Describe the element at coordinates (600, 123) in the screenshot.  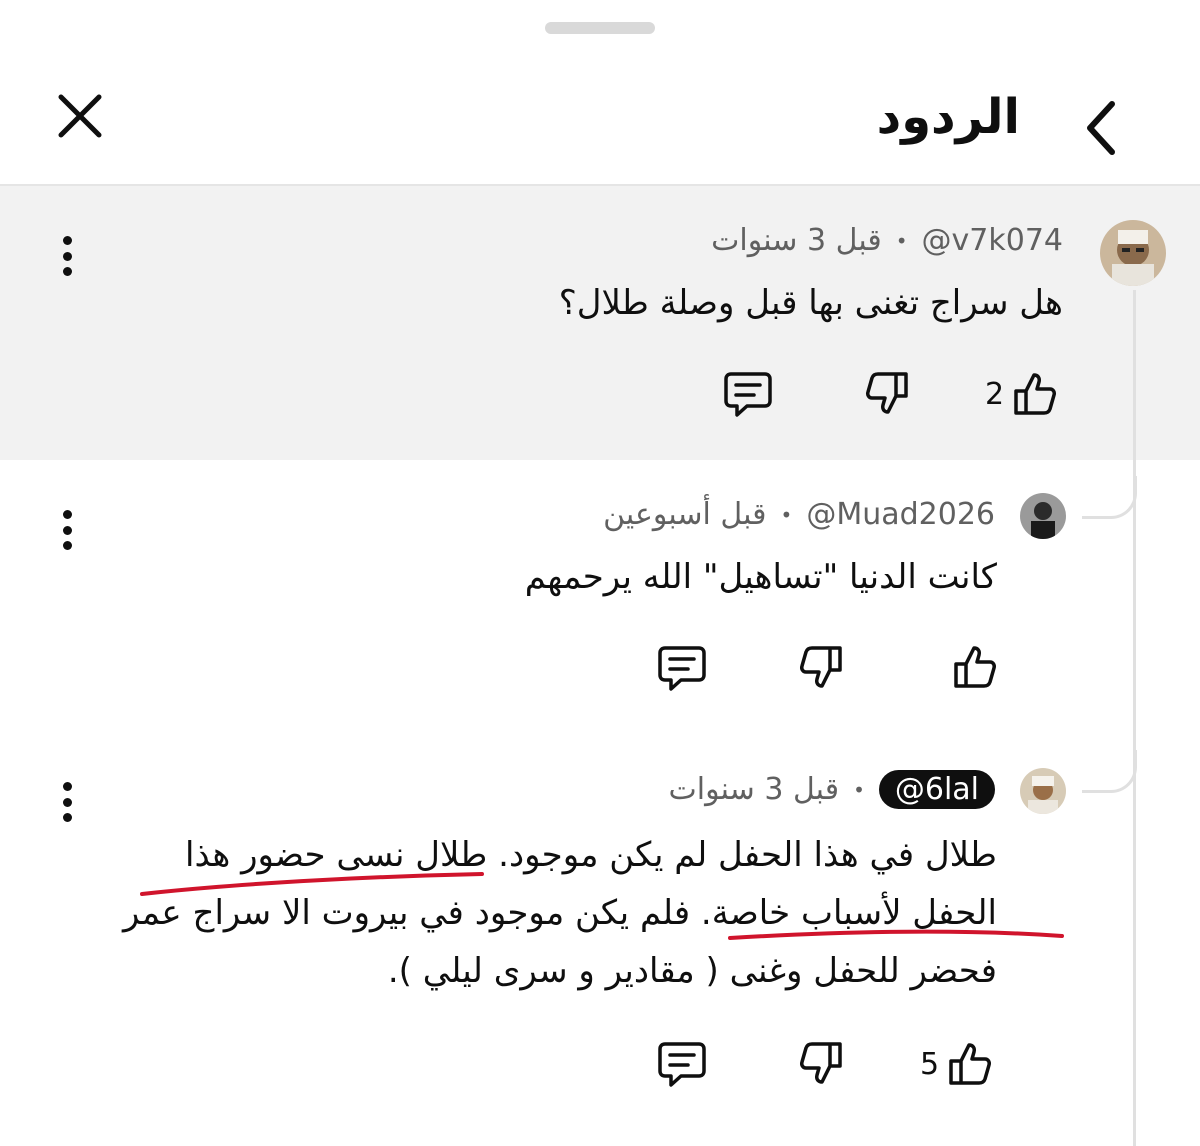
I see `sheet-header: الردود` at that location.